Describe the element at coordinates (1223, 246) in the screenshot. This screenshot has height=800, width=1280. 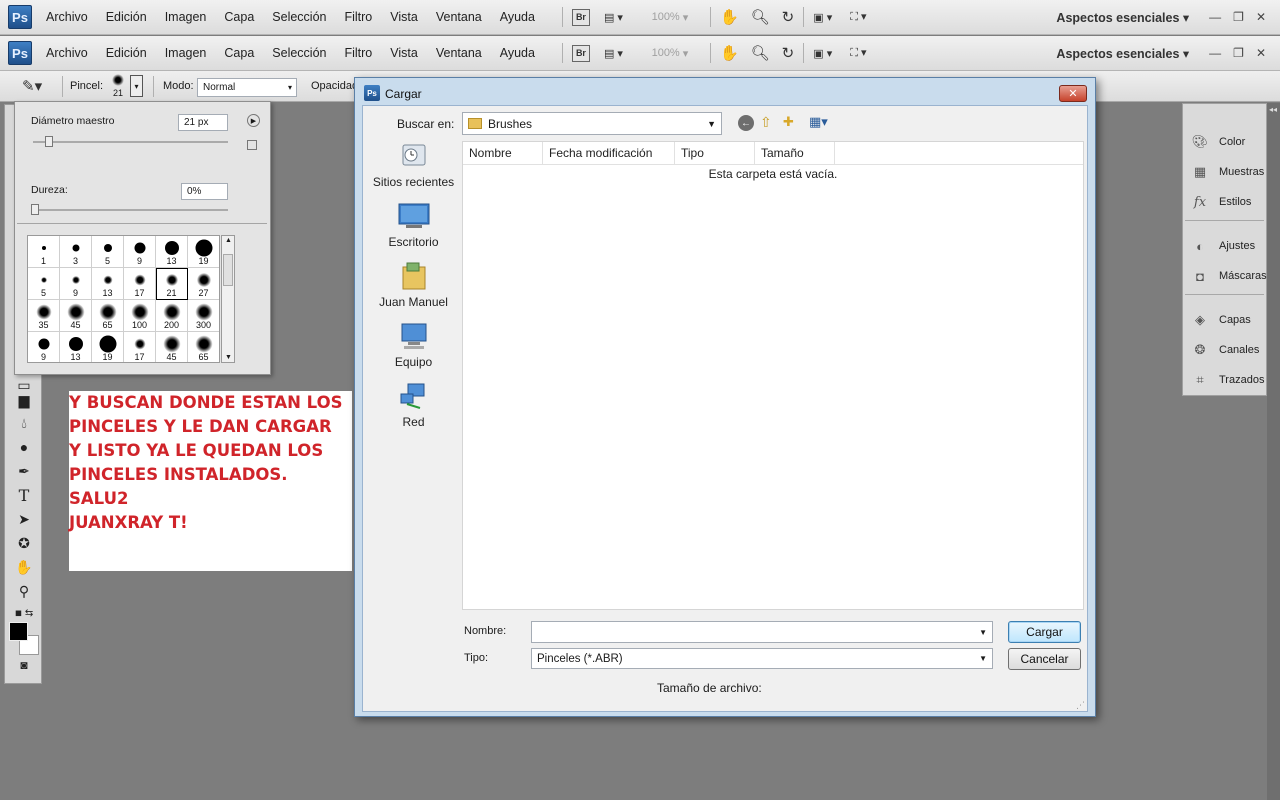
I see `panel-ajustes: ◐ Ajustes` at that location.